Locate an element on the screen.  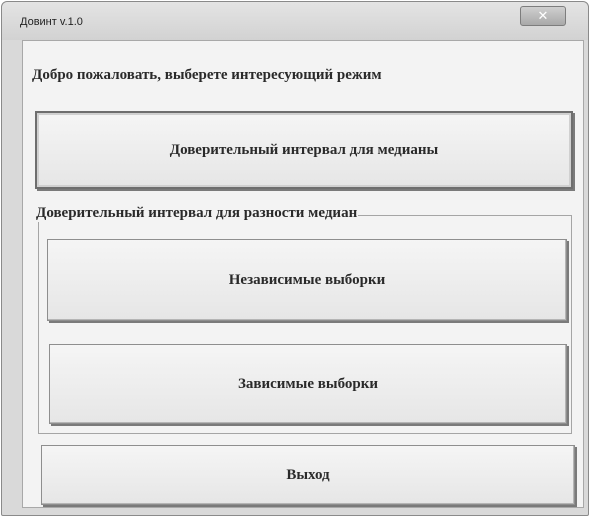
dependent-samples-button: Зависимые выборки is located at coordinates (308, 384).